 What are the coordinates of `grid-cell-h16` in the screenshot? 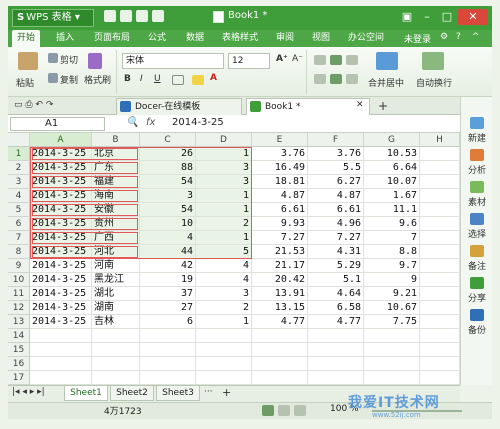 It's located at (440, 364).